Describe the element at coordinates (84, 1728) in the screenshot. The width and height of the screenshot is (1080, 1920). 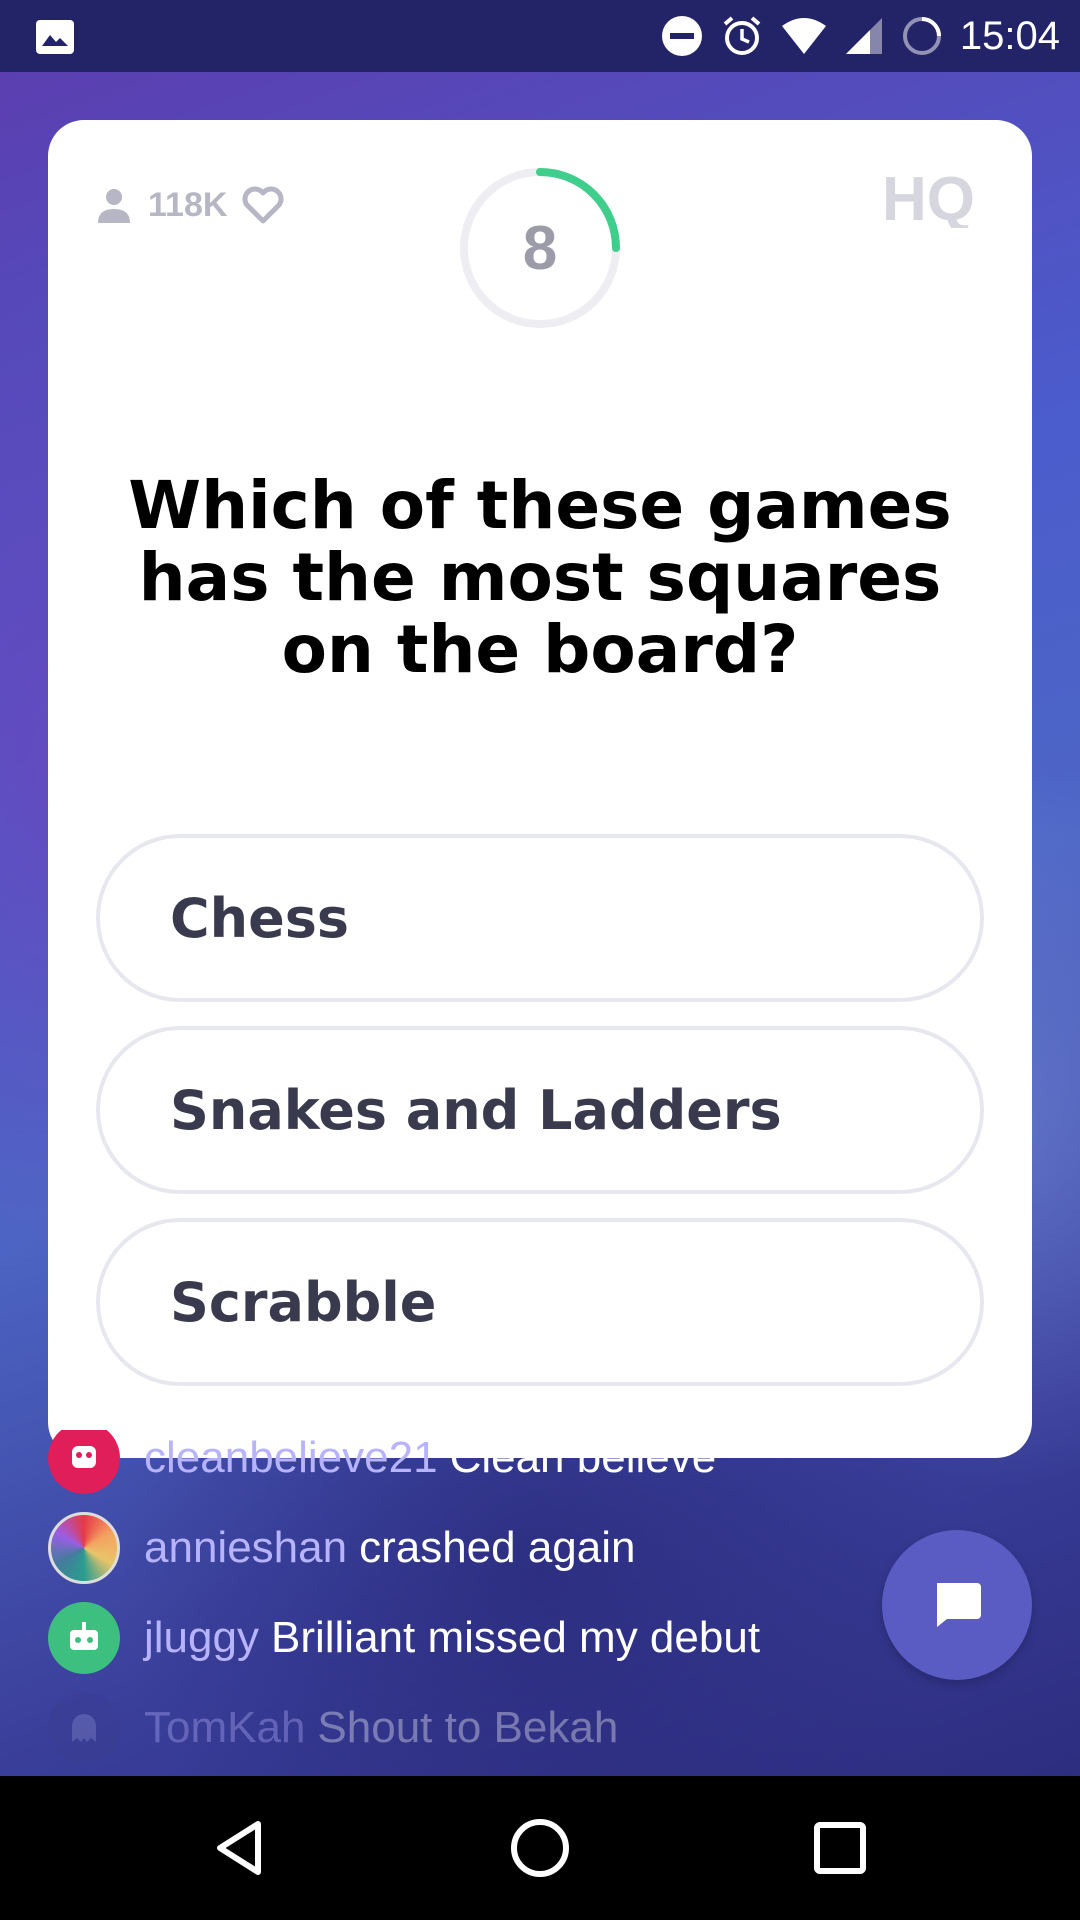
I see `ghost-icon` at that location.